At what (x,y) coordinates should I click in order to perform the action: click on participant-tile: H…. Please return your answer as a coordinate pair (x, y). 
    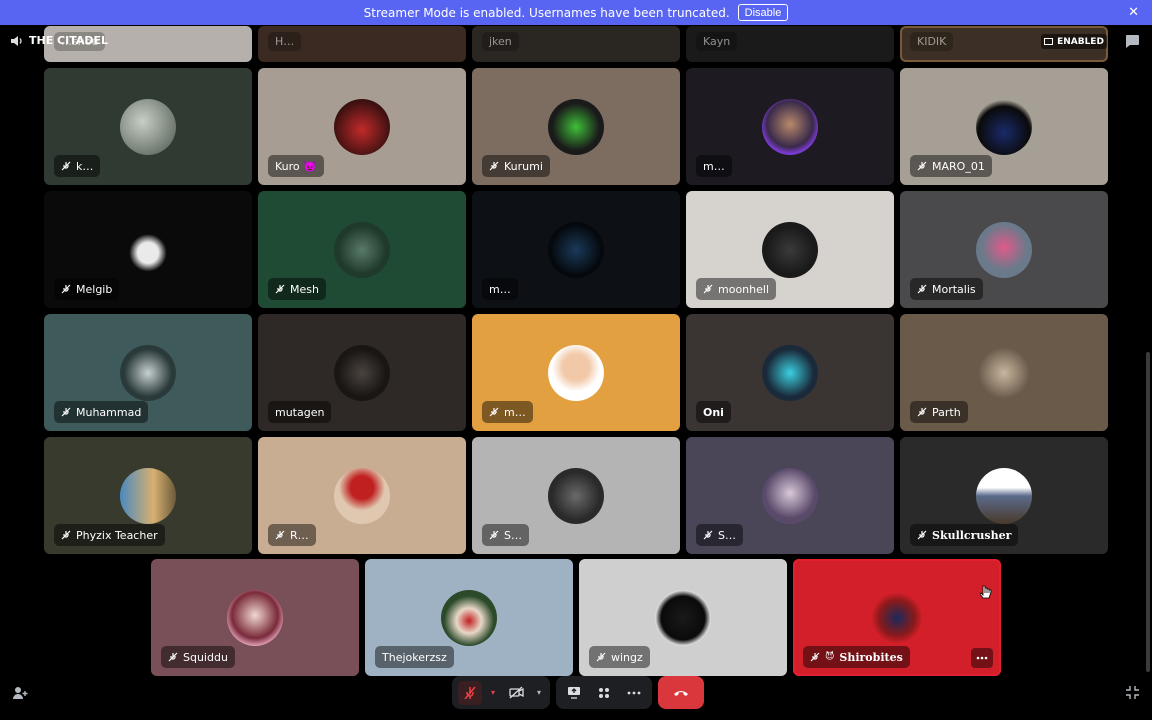
    Looking at the image, I should click on (362, 44).